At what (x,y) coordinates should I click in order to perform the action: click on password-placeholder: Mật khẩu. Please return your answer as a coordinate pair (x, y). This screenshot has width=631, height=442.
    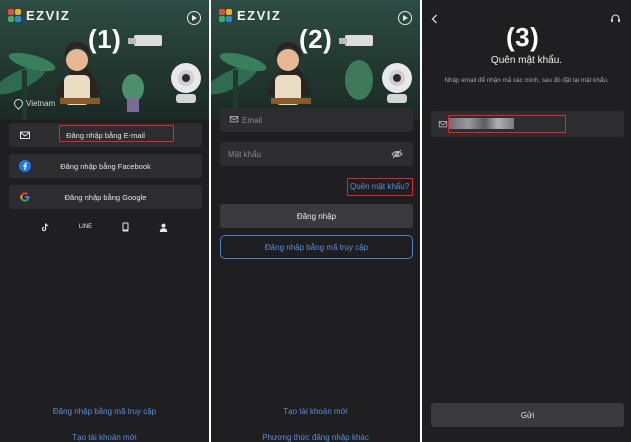
    Looking at the image, I should click on (244, 154).